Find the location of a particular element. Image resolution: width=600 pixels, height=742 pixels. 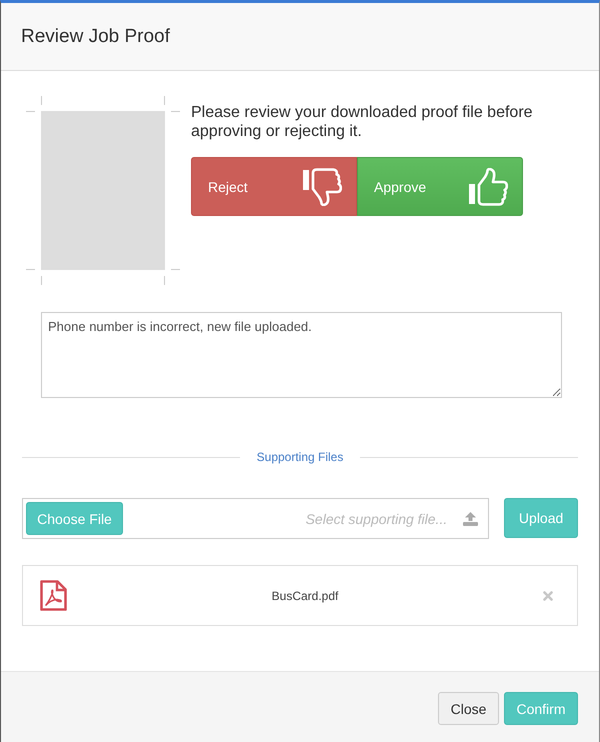

thumbs-up-icon is located at coordinates (488, 187).